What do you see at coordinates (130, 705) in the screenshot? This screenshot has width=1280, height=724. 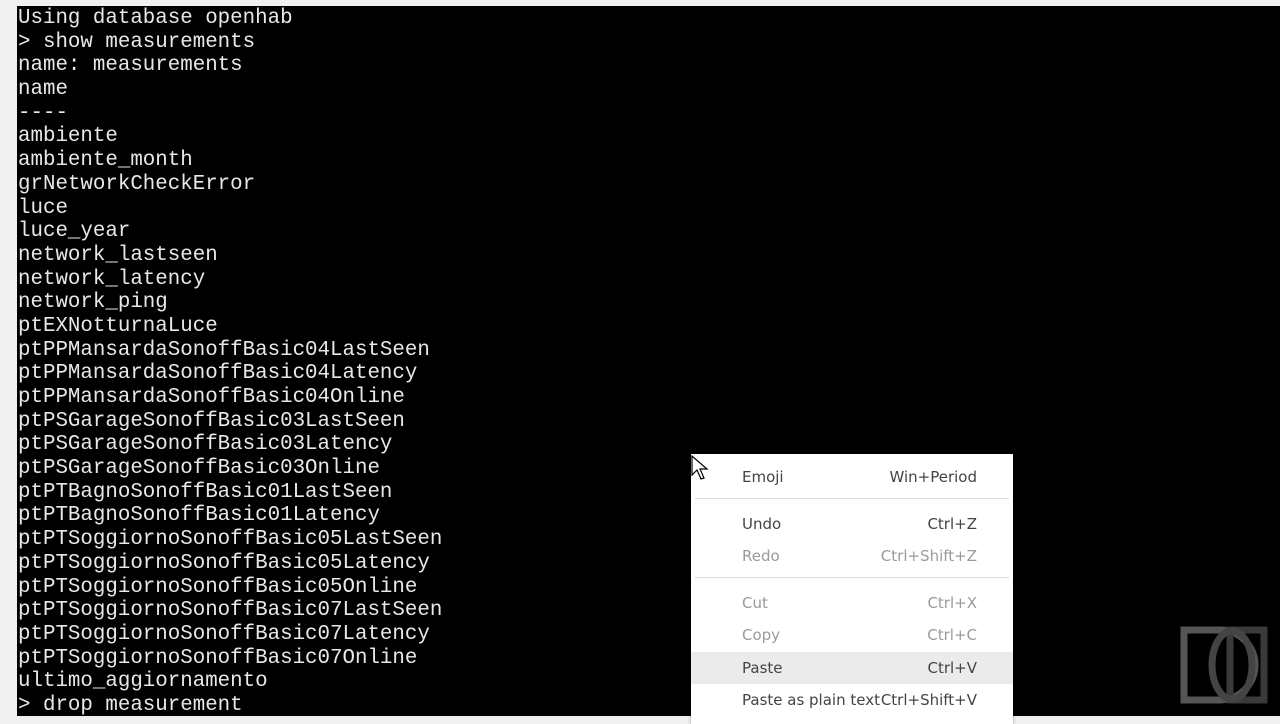 I see `terminal-line: > drop measurement` at bounding box center [130, 705].